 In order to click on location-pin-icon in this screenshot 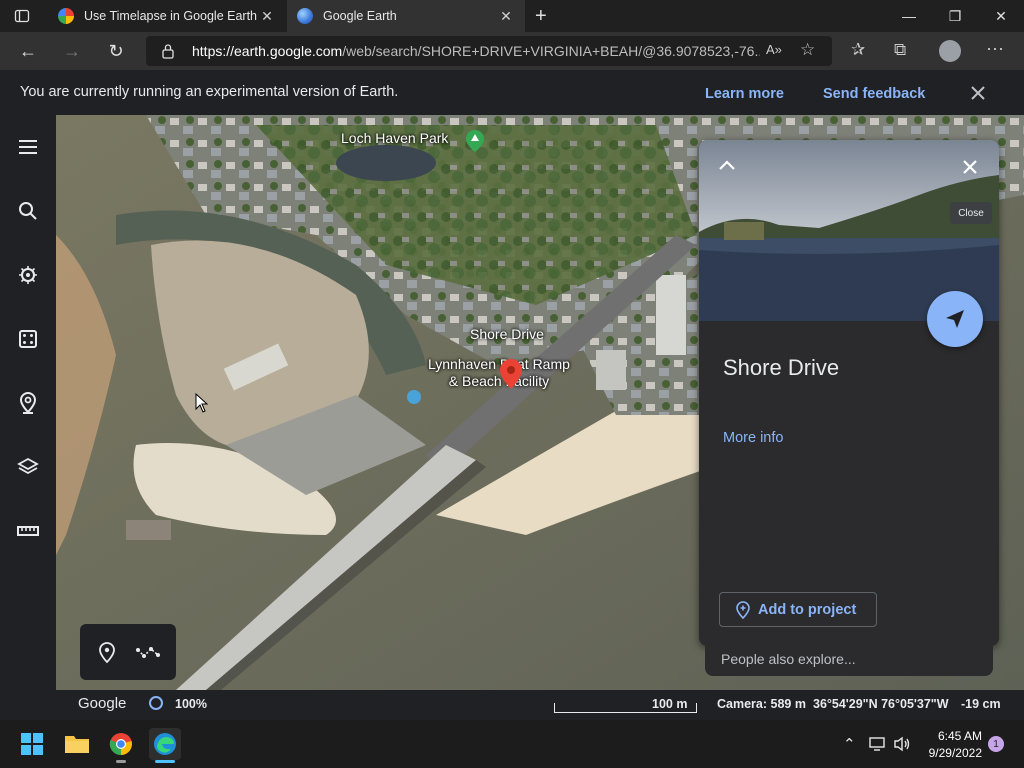, I will do `click(511, 374)`.